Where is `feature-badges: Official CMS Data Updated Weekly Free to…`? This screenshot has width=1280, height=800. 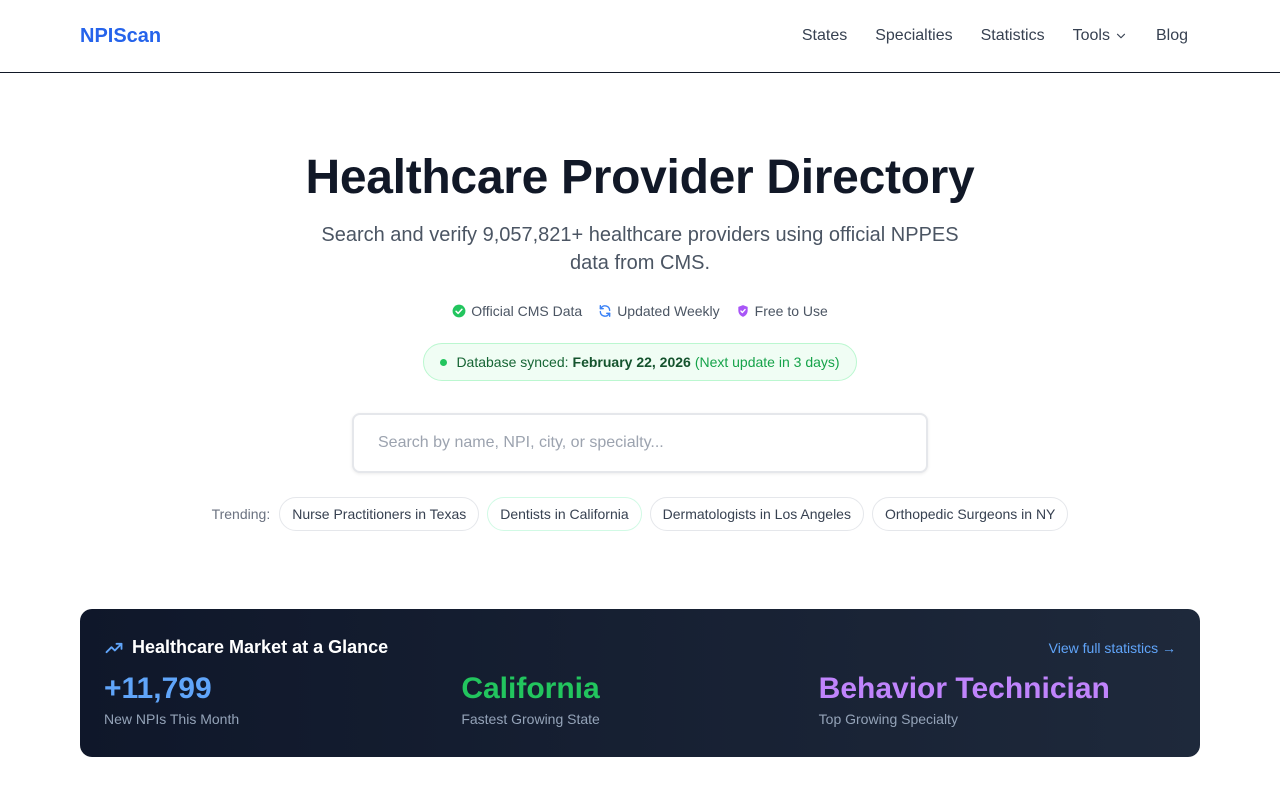
feature-badges: Official CMS Data Updated Weekly Free to… is located at coordinates (640, 311).